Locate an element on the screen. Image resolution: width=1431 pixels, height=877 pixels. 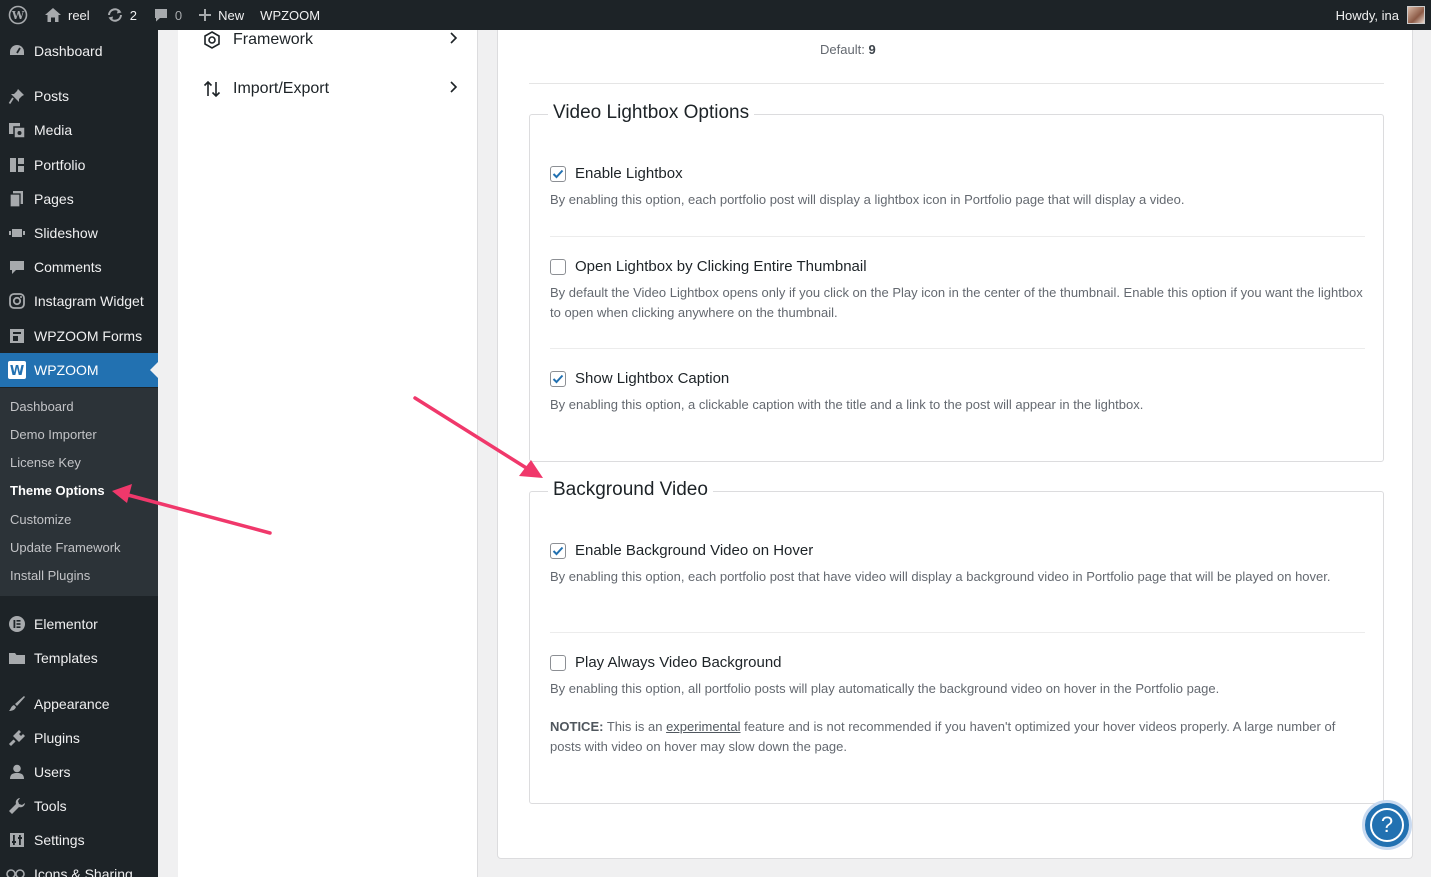
sidebar-item-settings: Settings is located at coordinates (79, 840).